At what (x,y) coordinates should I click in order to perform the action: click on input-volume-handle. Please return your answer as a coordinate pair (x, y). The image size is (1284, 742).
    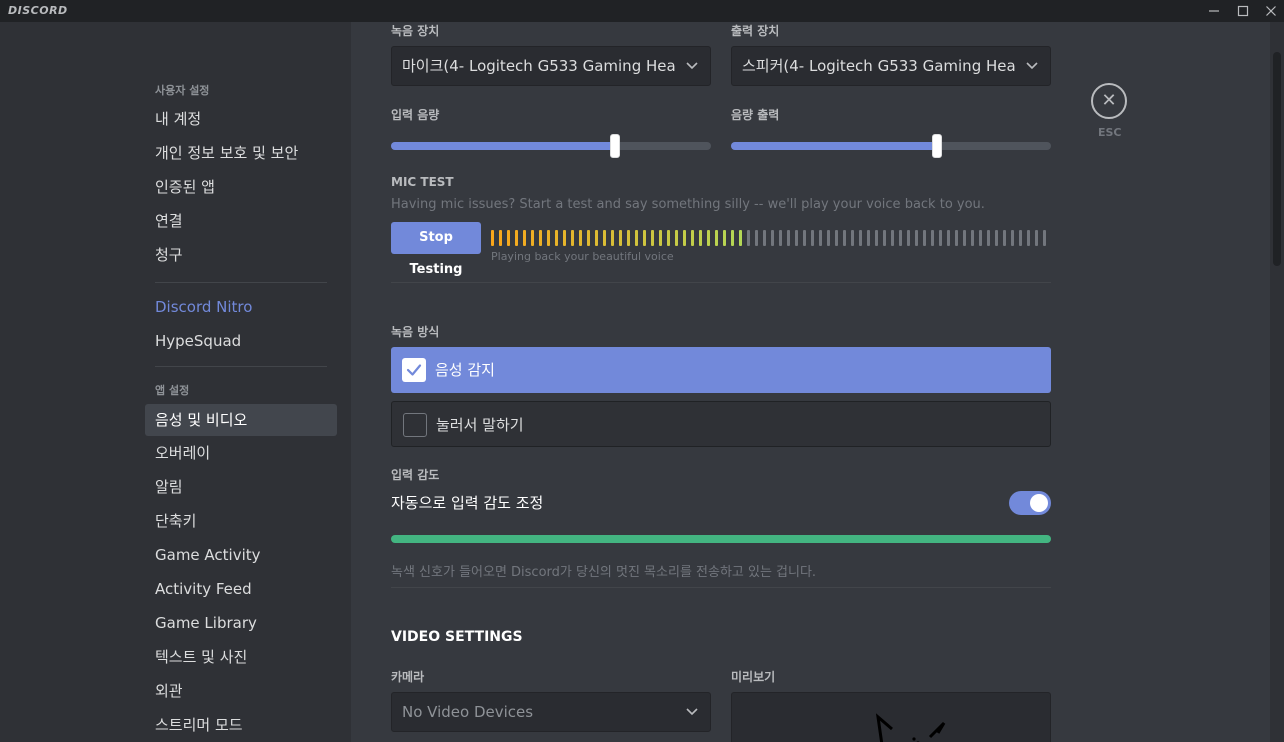
    Looking at the image, I should click on (615, 146).